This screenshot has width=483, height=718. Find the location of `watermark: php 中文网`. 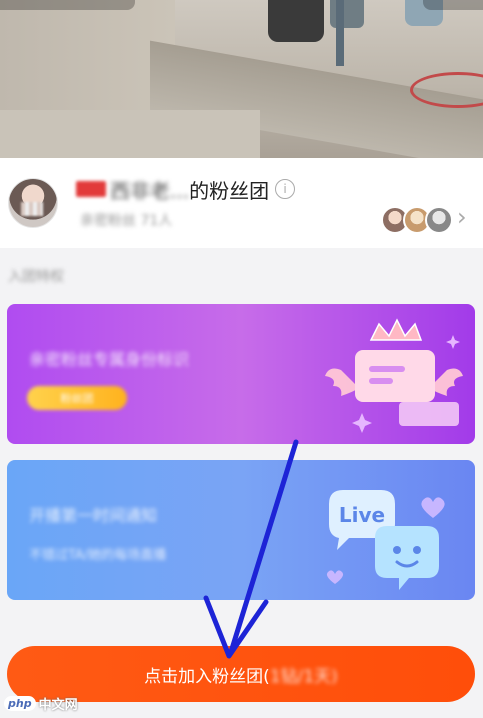

watermark: php 中文网 is located at coordinates (41, 703).